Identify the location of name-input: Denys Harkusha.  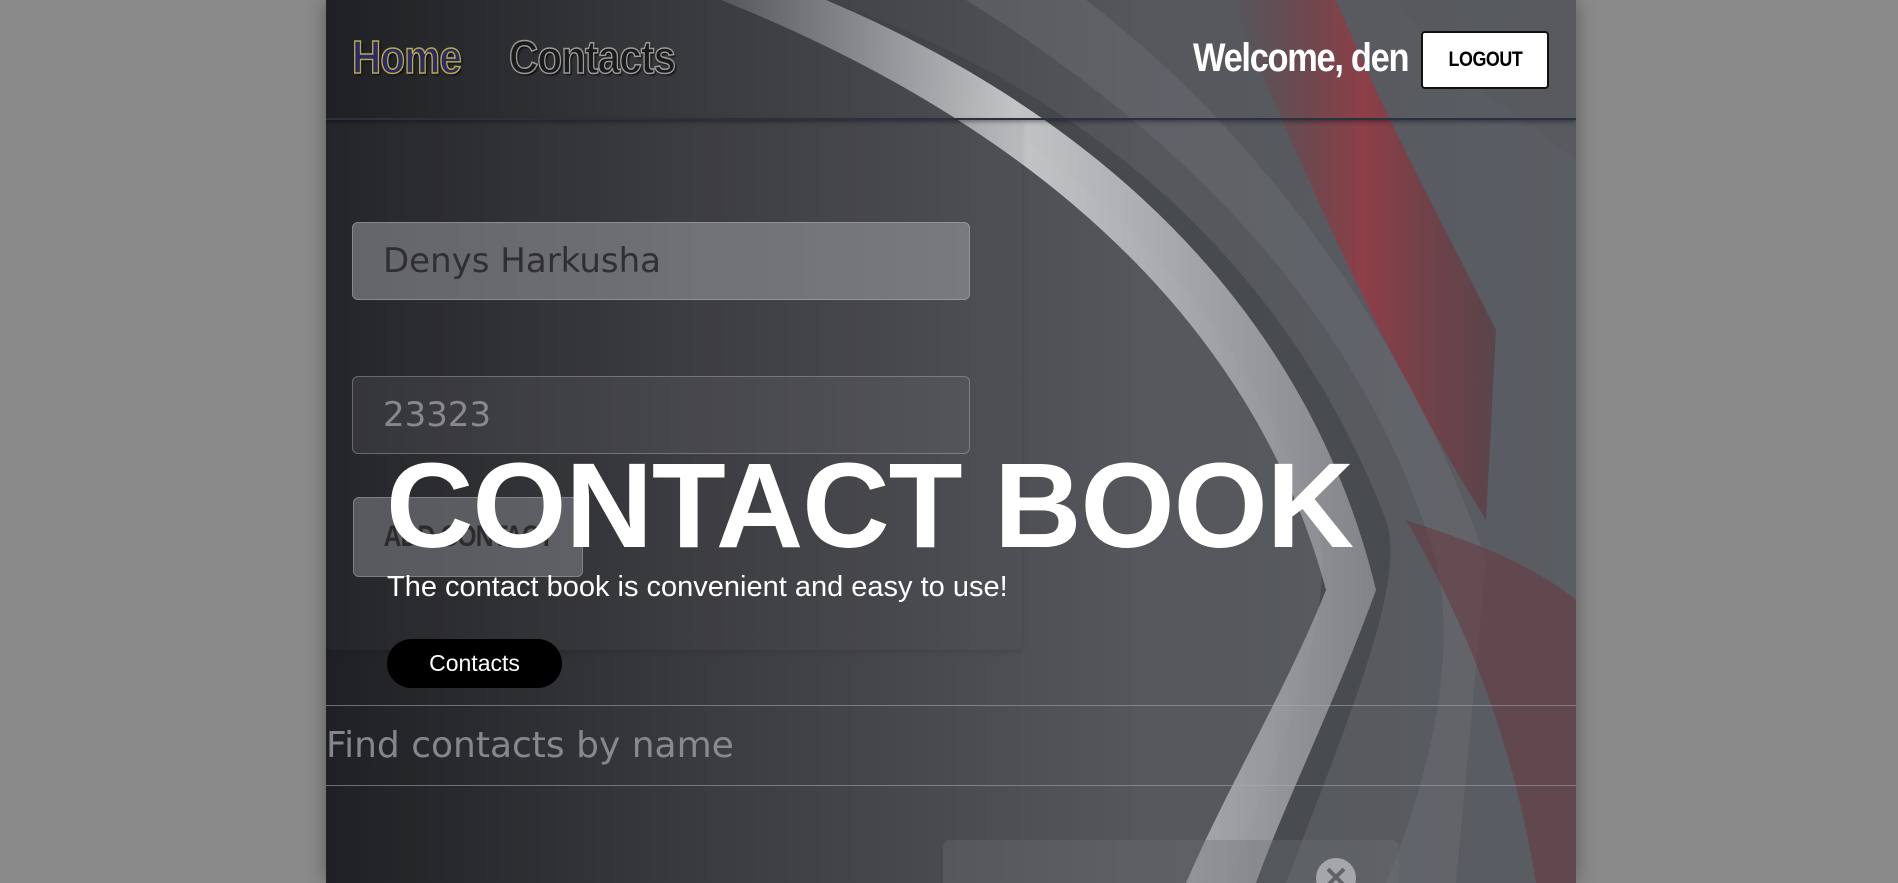
(661, 261).